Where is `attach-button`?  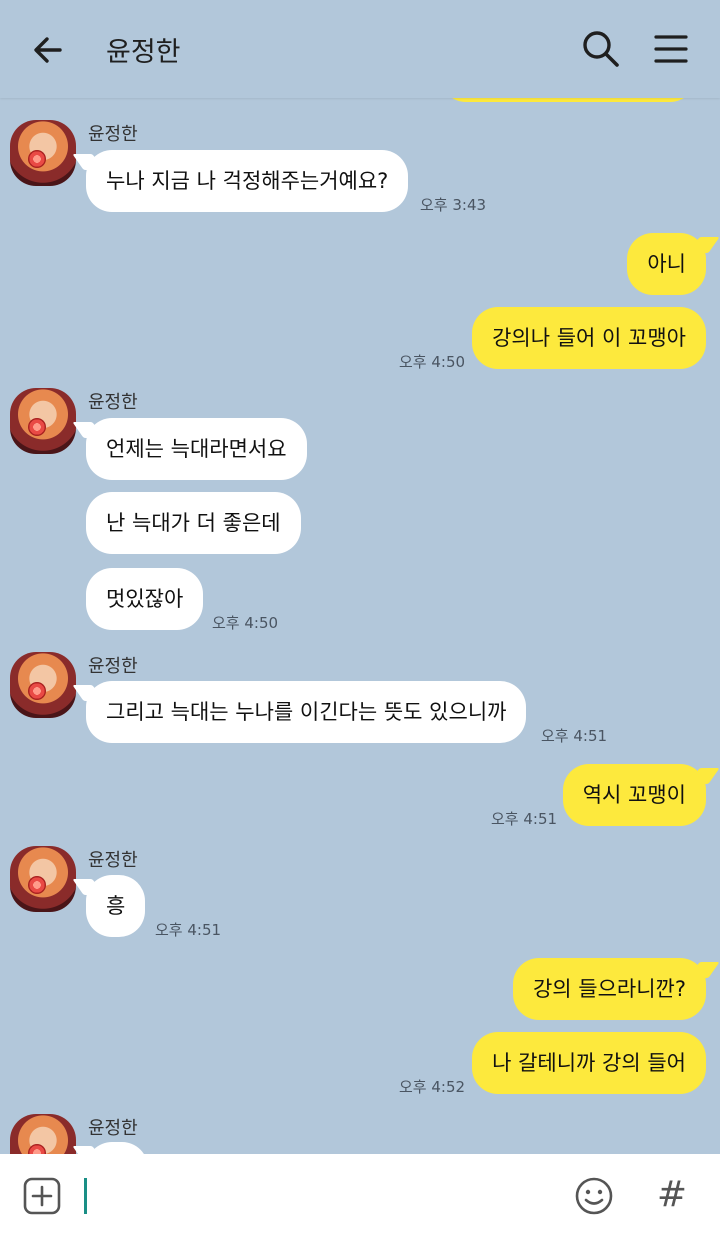 attach-button is located at coordinates (42, 1196).